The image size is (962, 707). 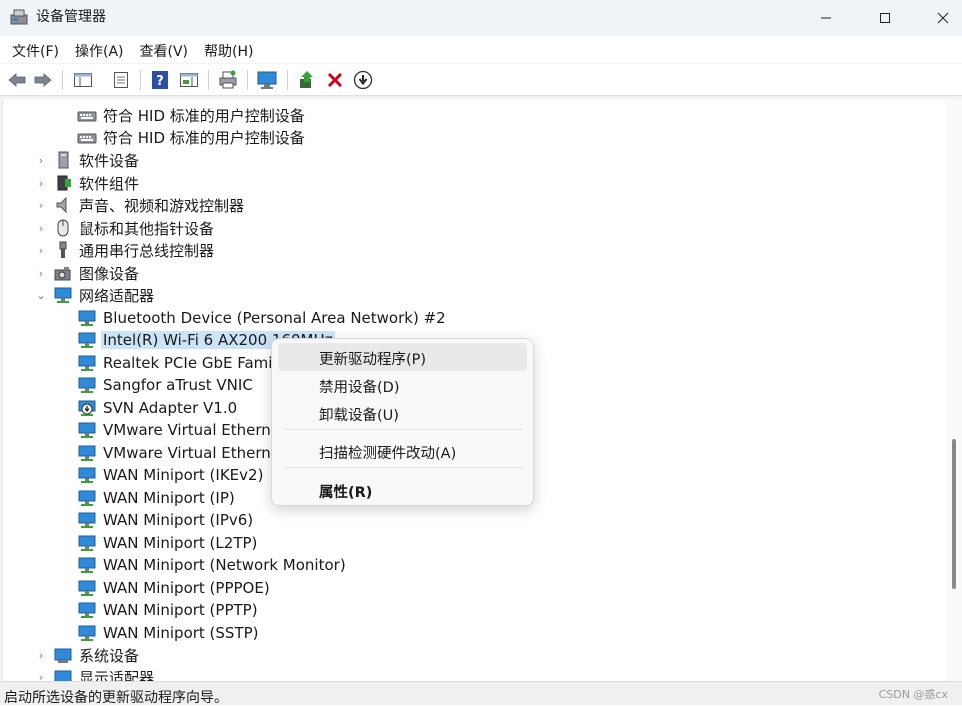 I want to click on tree-item-label: WAN Miniport (IKEv2), so click(x=183, y=475).